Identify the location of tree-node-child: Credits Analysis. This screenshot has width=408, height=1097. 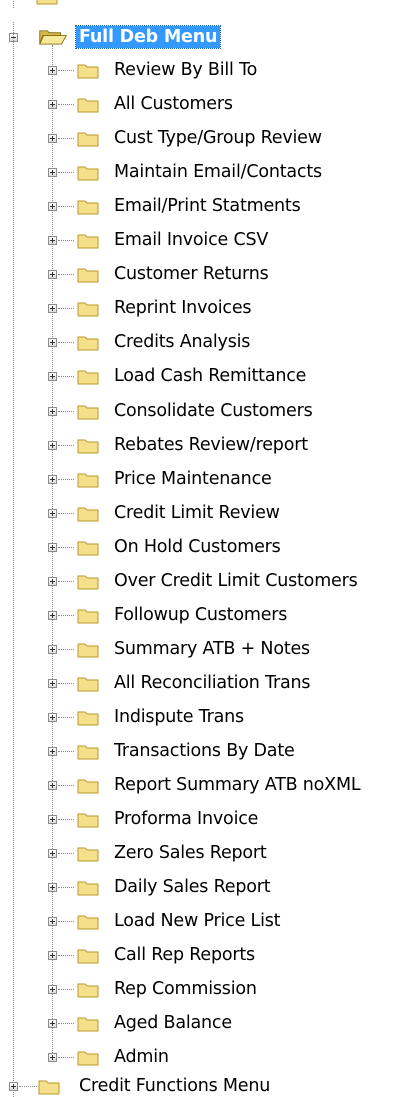
(204, 342).